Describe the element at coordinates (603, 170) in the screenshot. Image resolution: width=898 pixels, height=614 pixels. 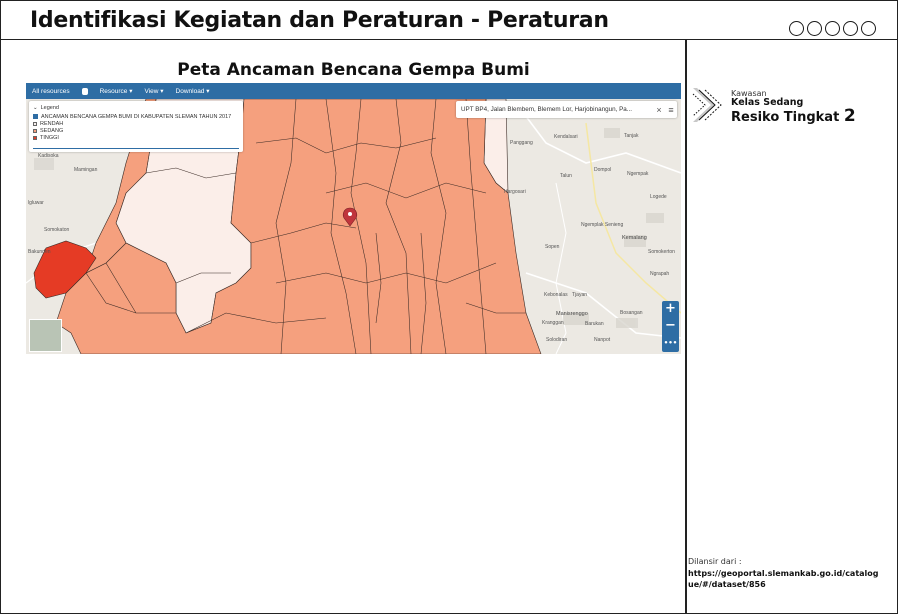
I see `place-label: Dompol` at that location.